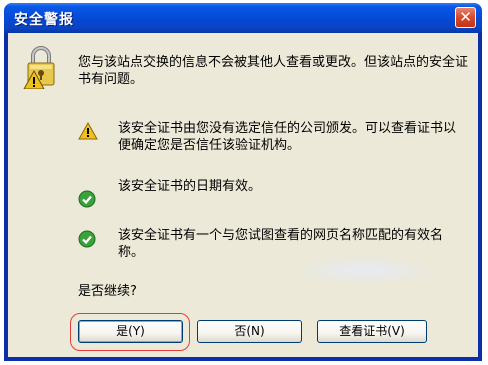 The width and height of the screenshot is (488, 365). I want to click on blurred-region, so click(365, 270).